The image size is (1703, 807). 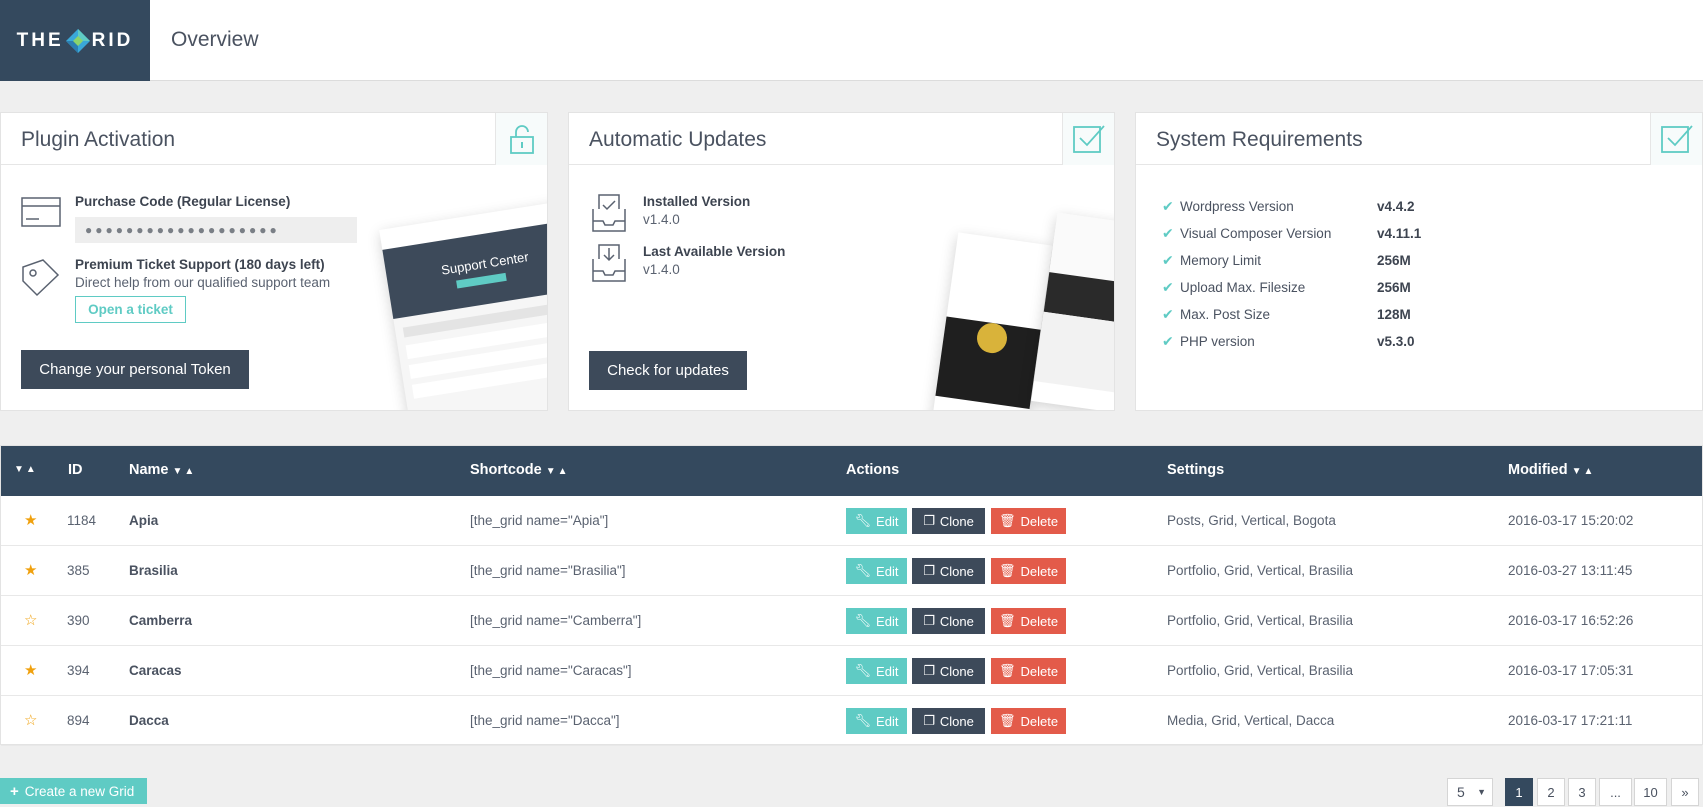 I want to click on favorite-sort-toggle: ▼▲, so click(x=26, y=469).